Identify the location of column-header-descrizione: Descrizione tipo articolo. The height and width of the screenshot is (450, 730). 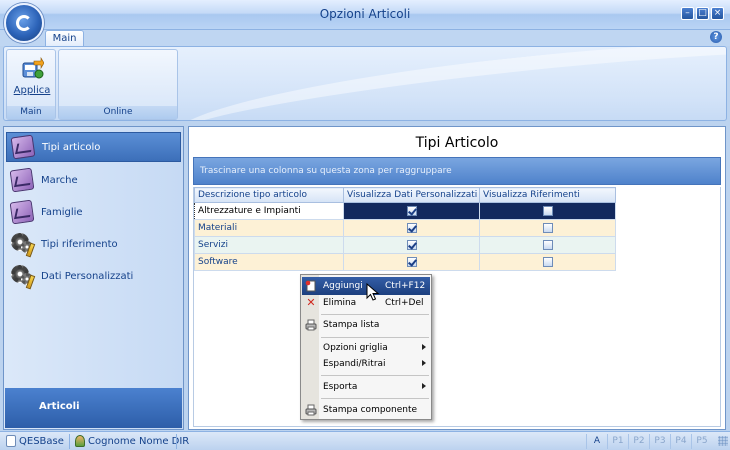
(269, 195).